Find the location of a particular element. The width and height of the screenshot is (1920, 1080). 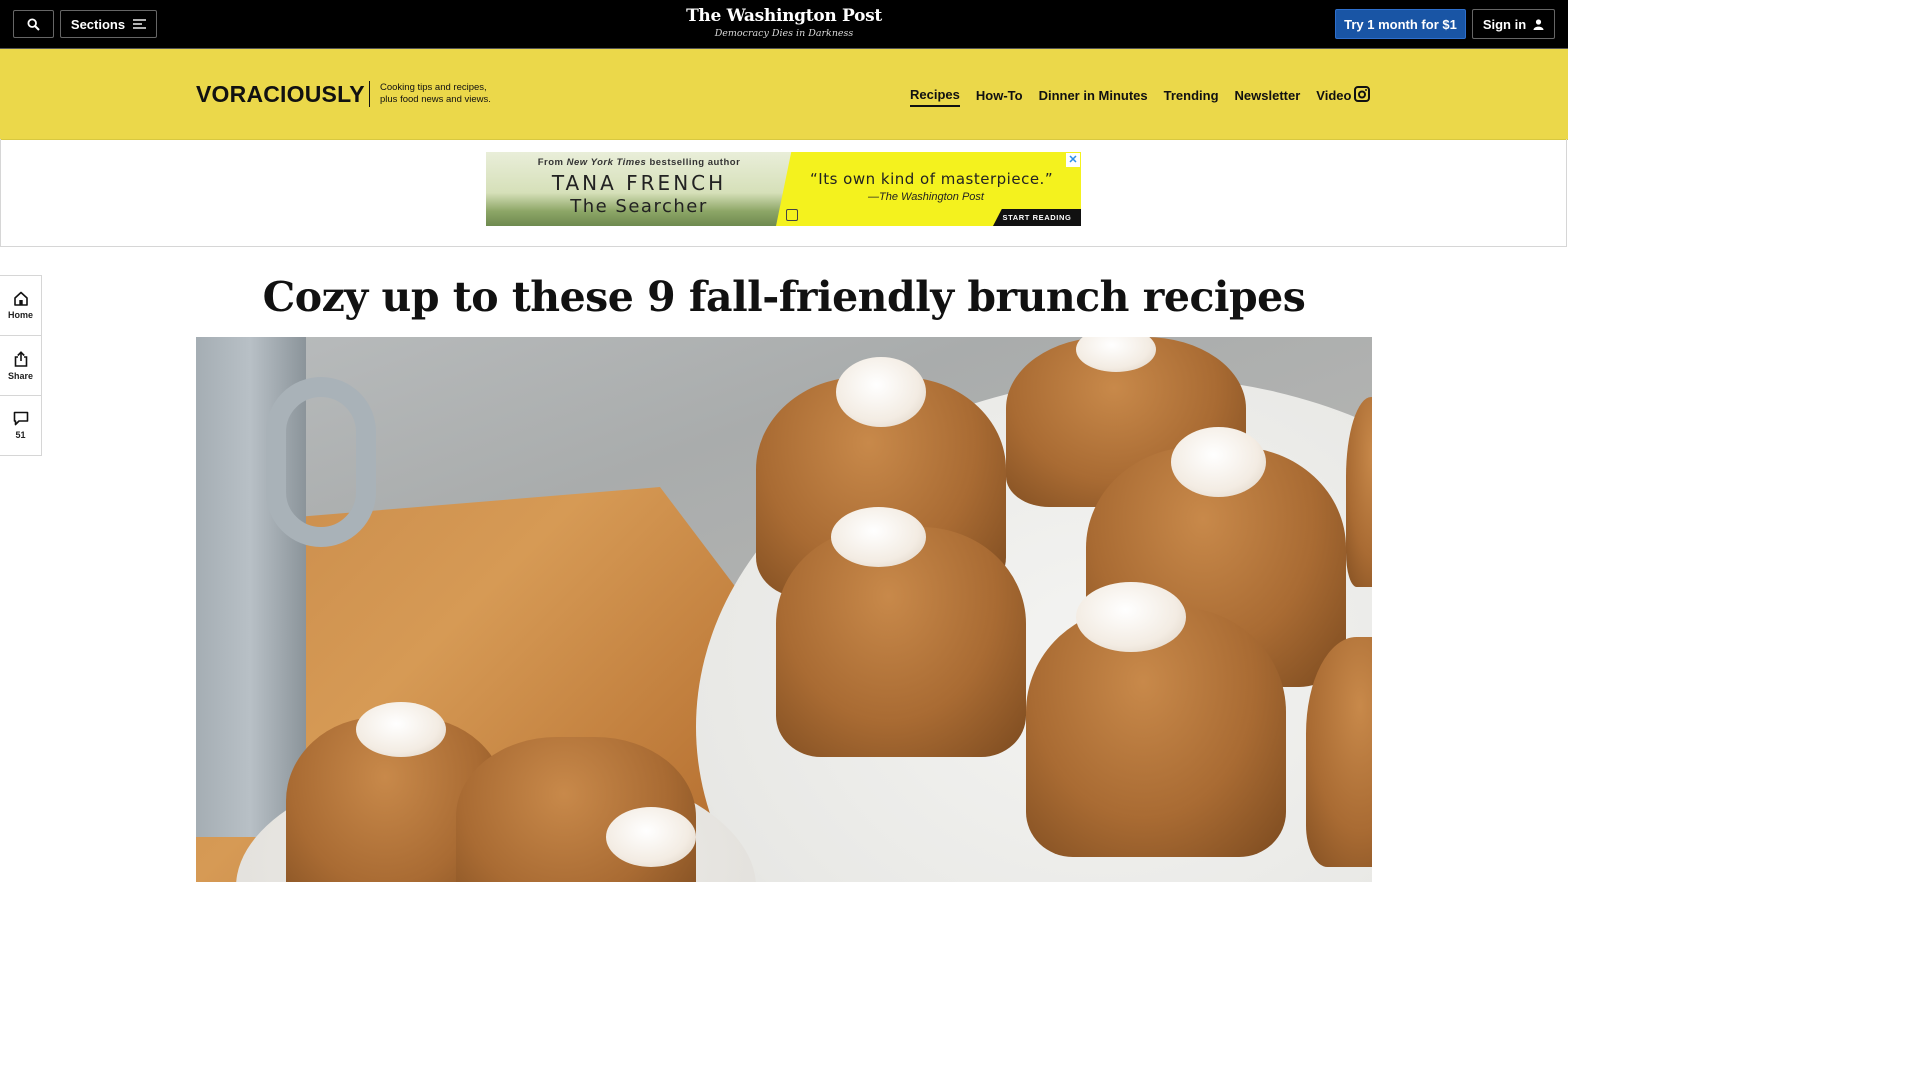

rail-home-button: Home is located at coordinates (20, 306).